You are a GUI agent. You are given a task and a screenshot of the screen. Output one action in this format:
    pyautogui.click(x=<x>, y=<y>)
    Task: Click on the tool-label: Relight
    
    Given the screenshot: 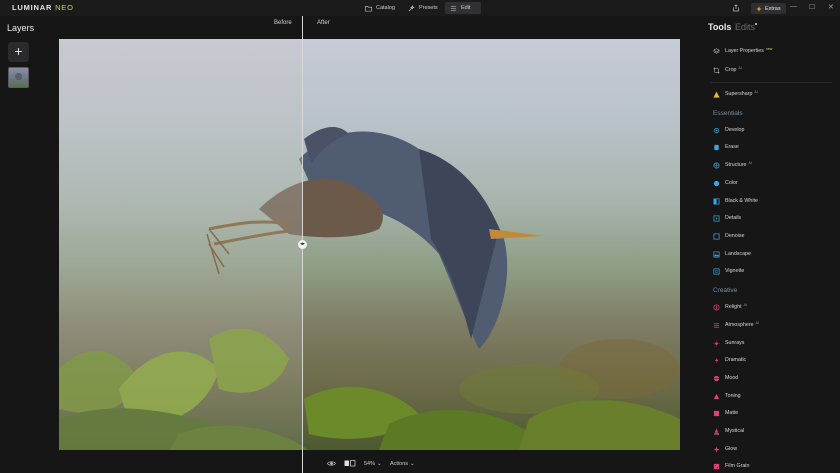 What is the action you would take?
    pyautogui.click(x=733, y=307)
    